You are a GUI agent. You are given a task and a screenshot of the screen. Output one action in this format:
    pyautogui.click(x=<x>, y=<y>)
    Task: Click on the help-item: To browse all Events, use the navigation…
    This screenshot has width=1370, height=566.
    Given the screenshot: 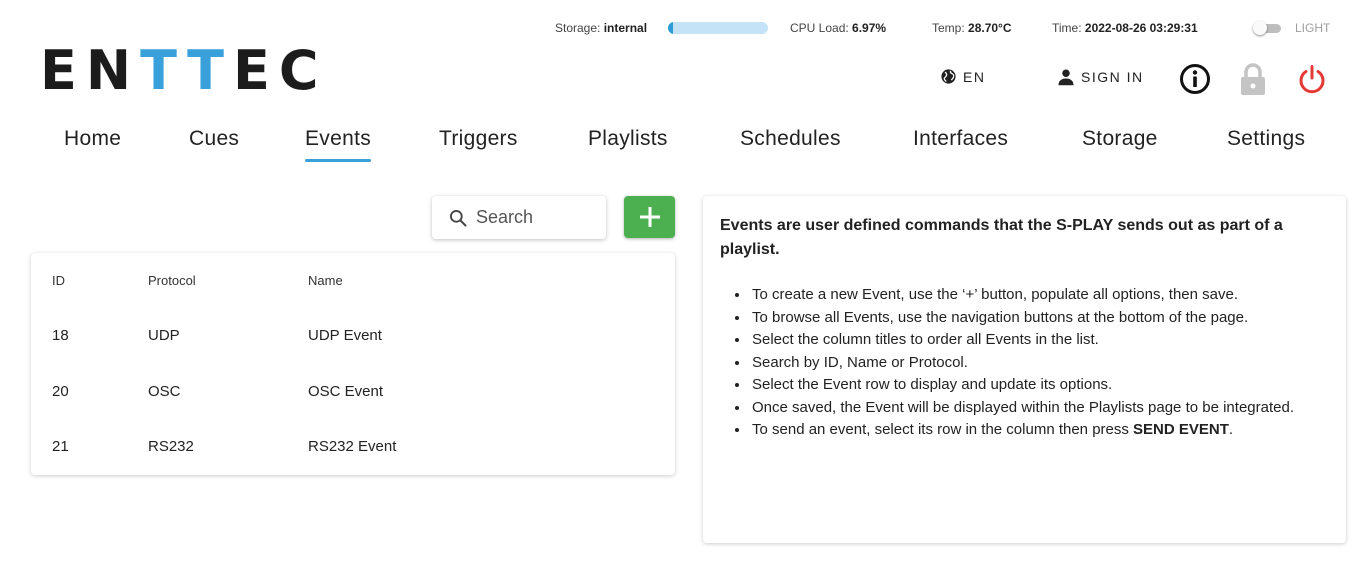 What is the action you would take?
    pyautogui.click(x=1040, y=318)
    